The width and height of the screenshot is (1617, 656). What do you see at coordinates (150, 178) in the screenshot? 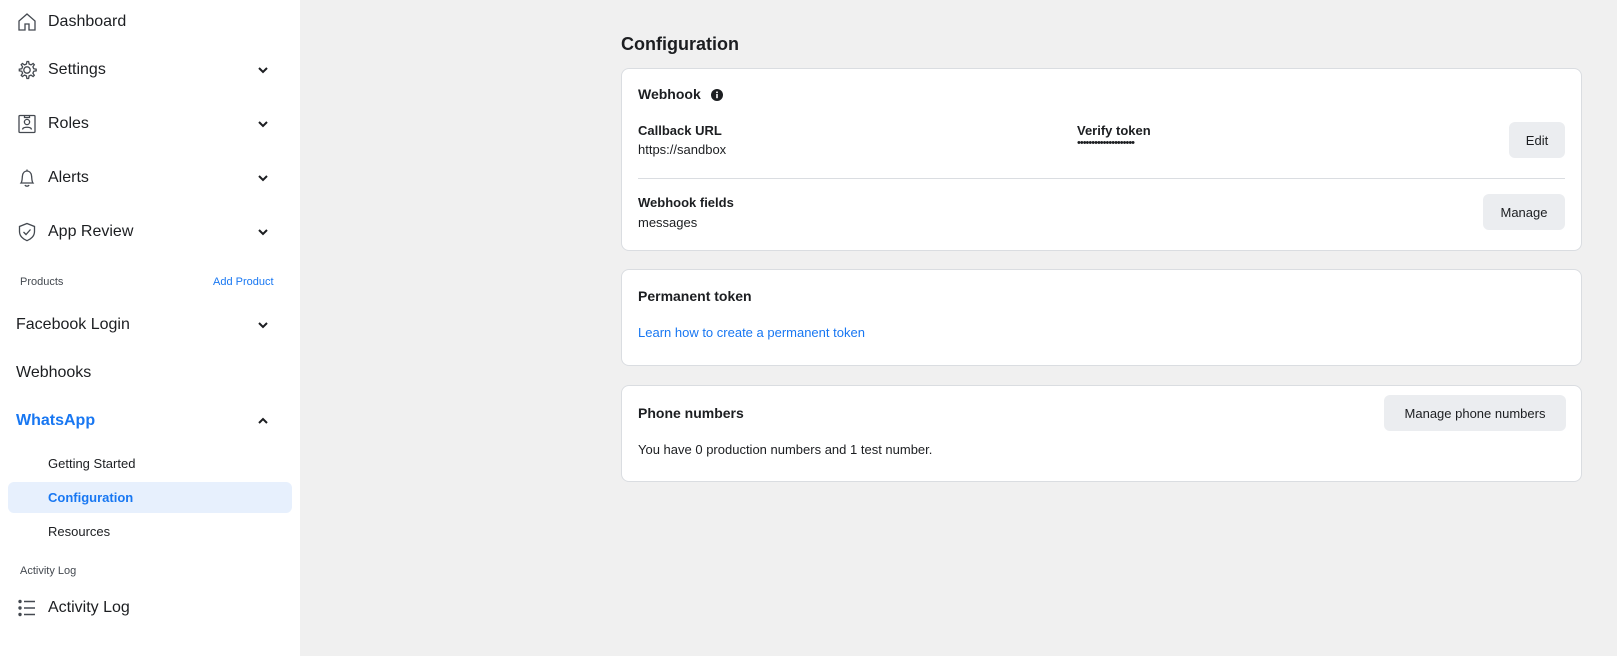
I see `sidebar-item-alerts: Alerts` at bounding box center [150, 178].